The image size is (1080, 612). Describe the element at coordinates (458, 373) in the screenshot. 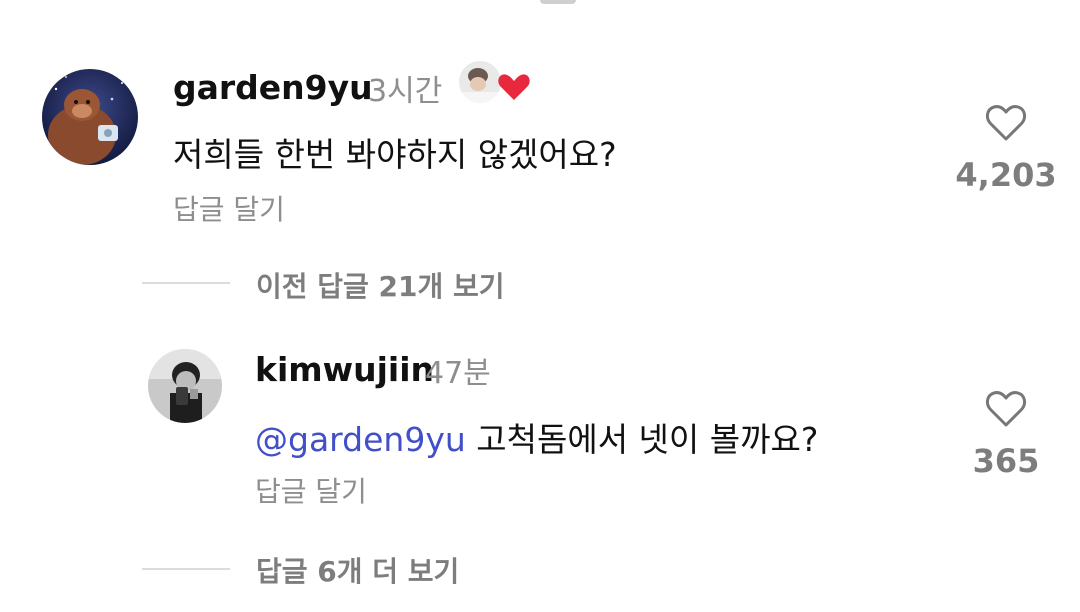

I see `comment-timestamp: 47분` at that location.